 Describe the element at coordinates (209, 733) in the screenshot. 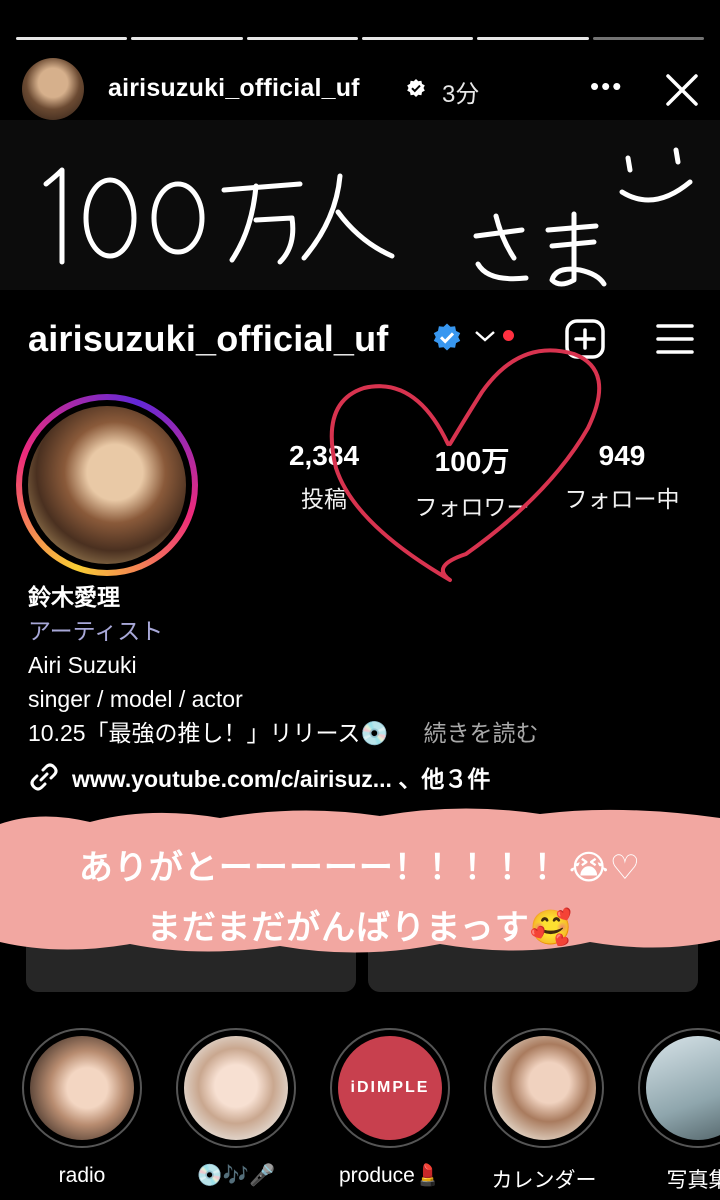

I see `bio-line: 10.25「最強の推し！」リリース💿` at that location.